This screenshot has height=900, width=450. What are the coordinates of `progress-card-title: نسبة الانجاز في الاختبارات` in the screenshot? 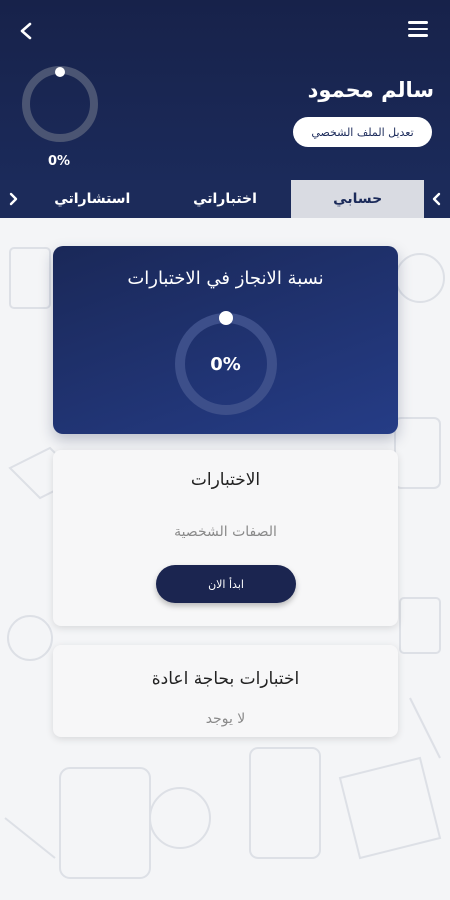 It's located at (225, 278).